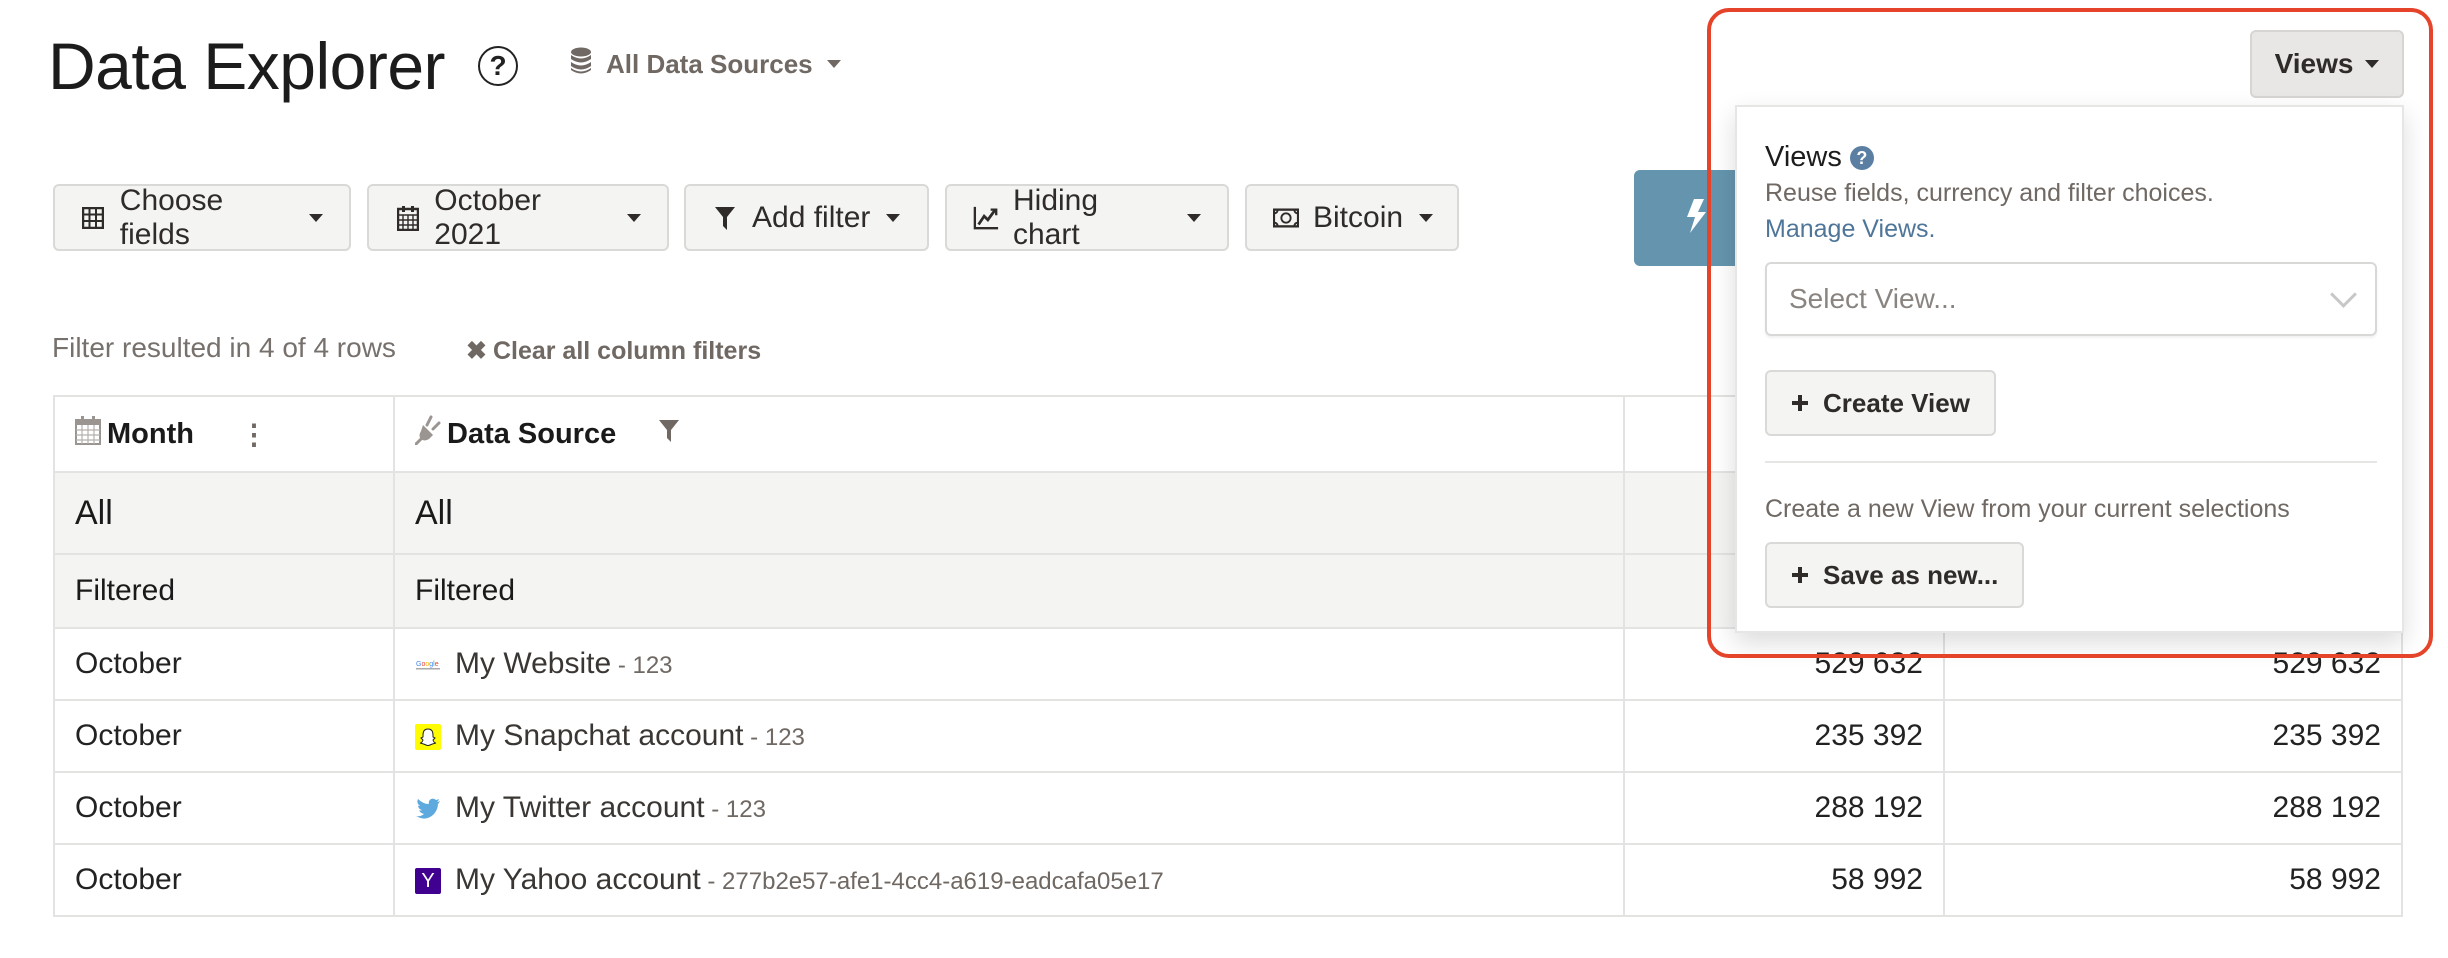 Image resolution: width=2448 pixels, height=958 pixels. I want to click on cell-source: My Snapchat account - 123, so click(1009, 736).